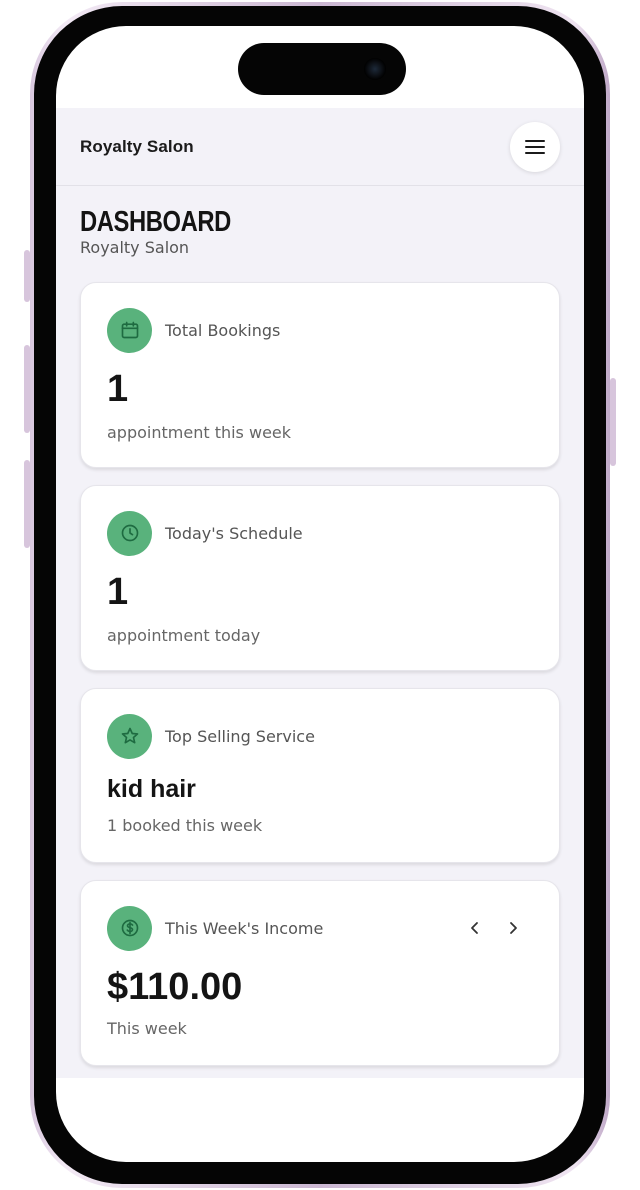 Image resolution: width=640 pixels, height=1190 pixels. I want to click on menu-icon, so click(535, 146).